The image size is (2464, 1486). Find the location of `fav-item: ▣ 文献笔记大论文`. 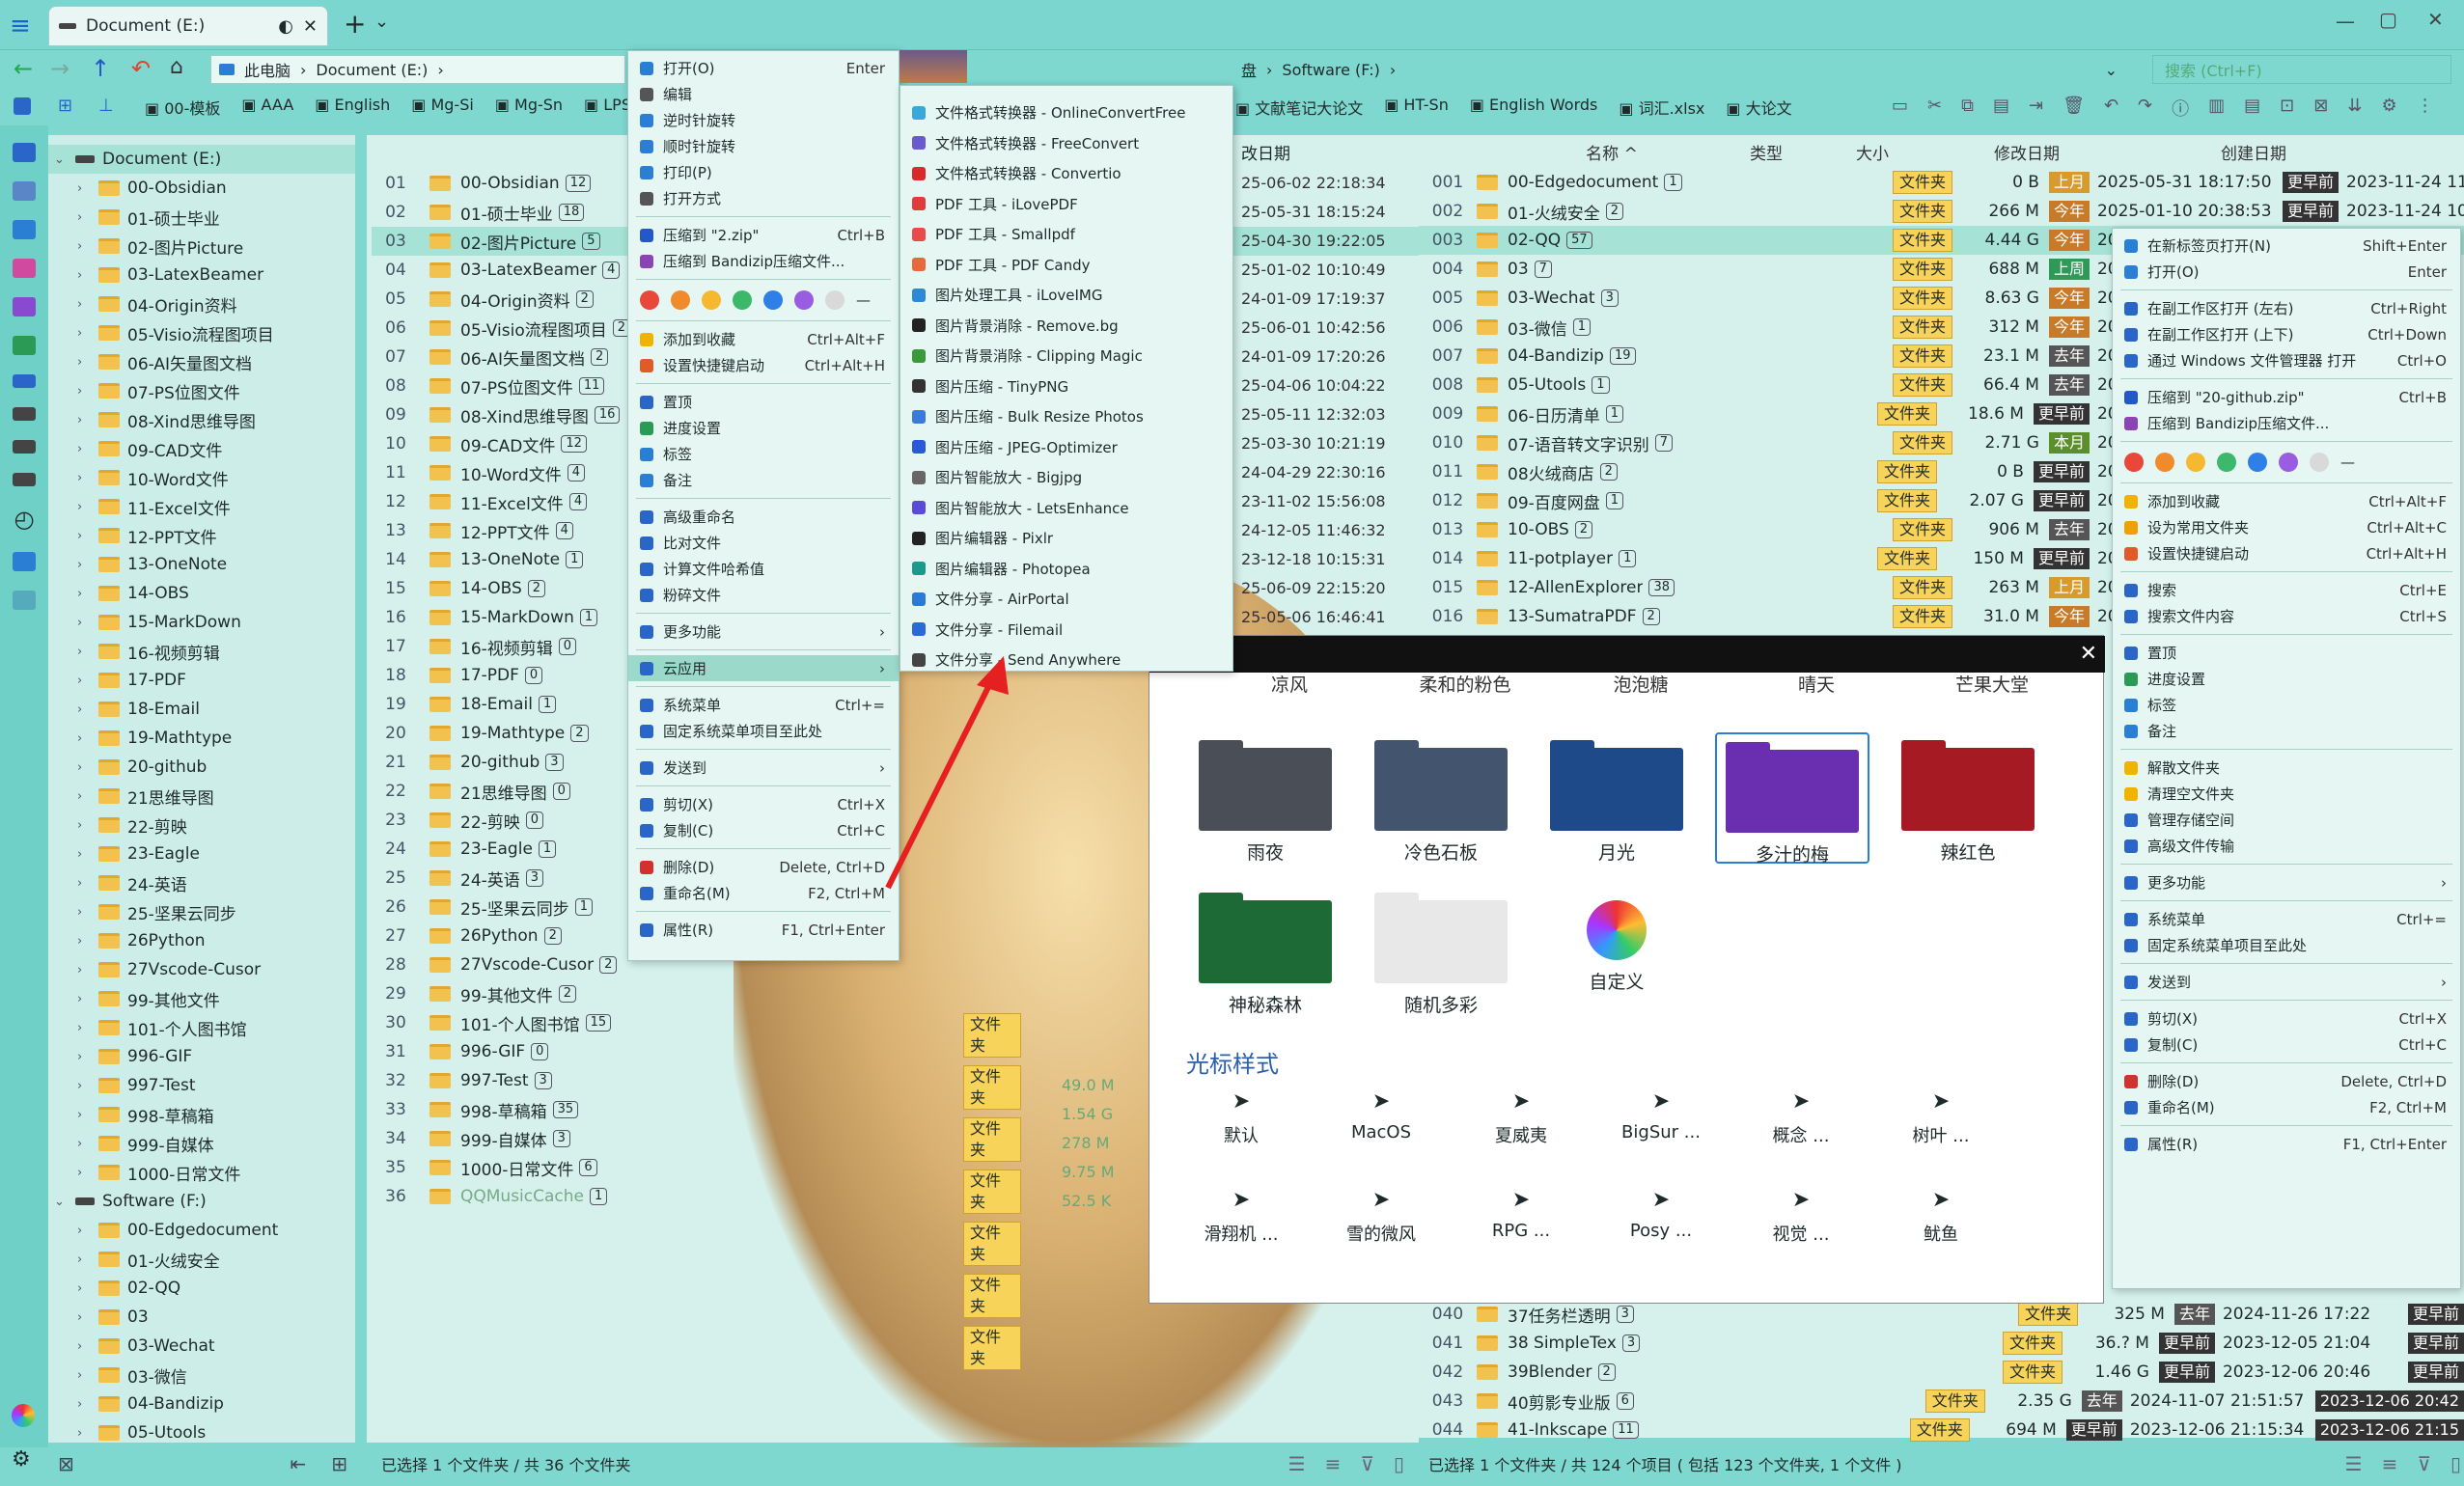

fav-item: ▣ 文献笔记大论文 is located at coordinates (1299, 108).